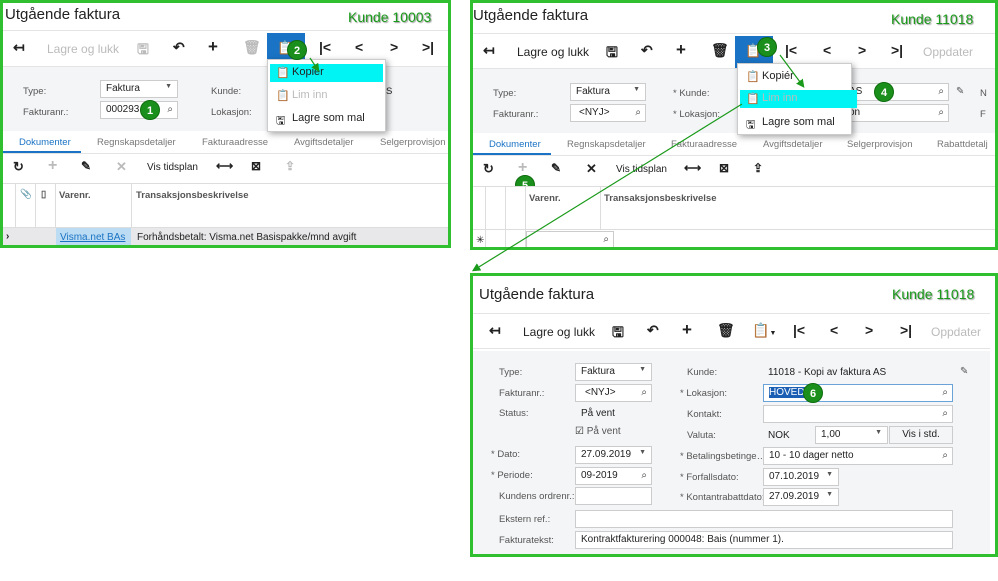 Image resolution: width=998 pixels, height=581 pixels. What do you see at coordinates (653, 330) in the screenshot?
I see `undo-icon: ↶` at bounding box center [653, 330].